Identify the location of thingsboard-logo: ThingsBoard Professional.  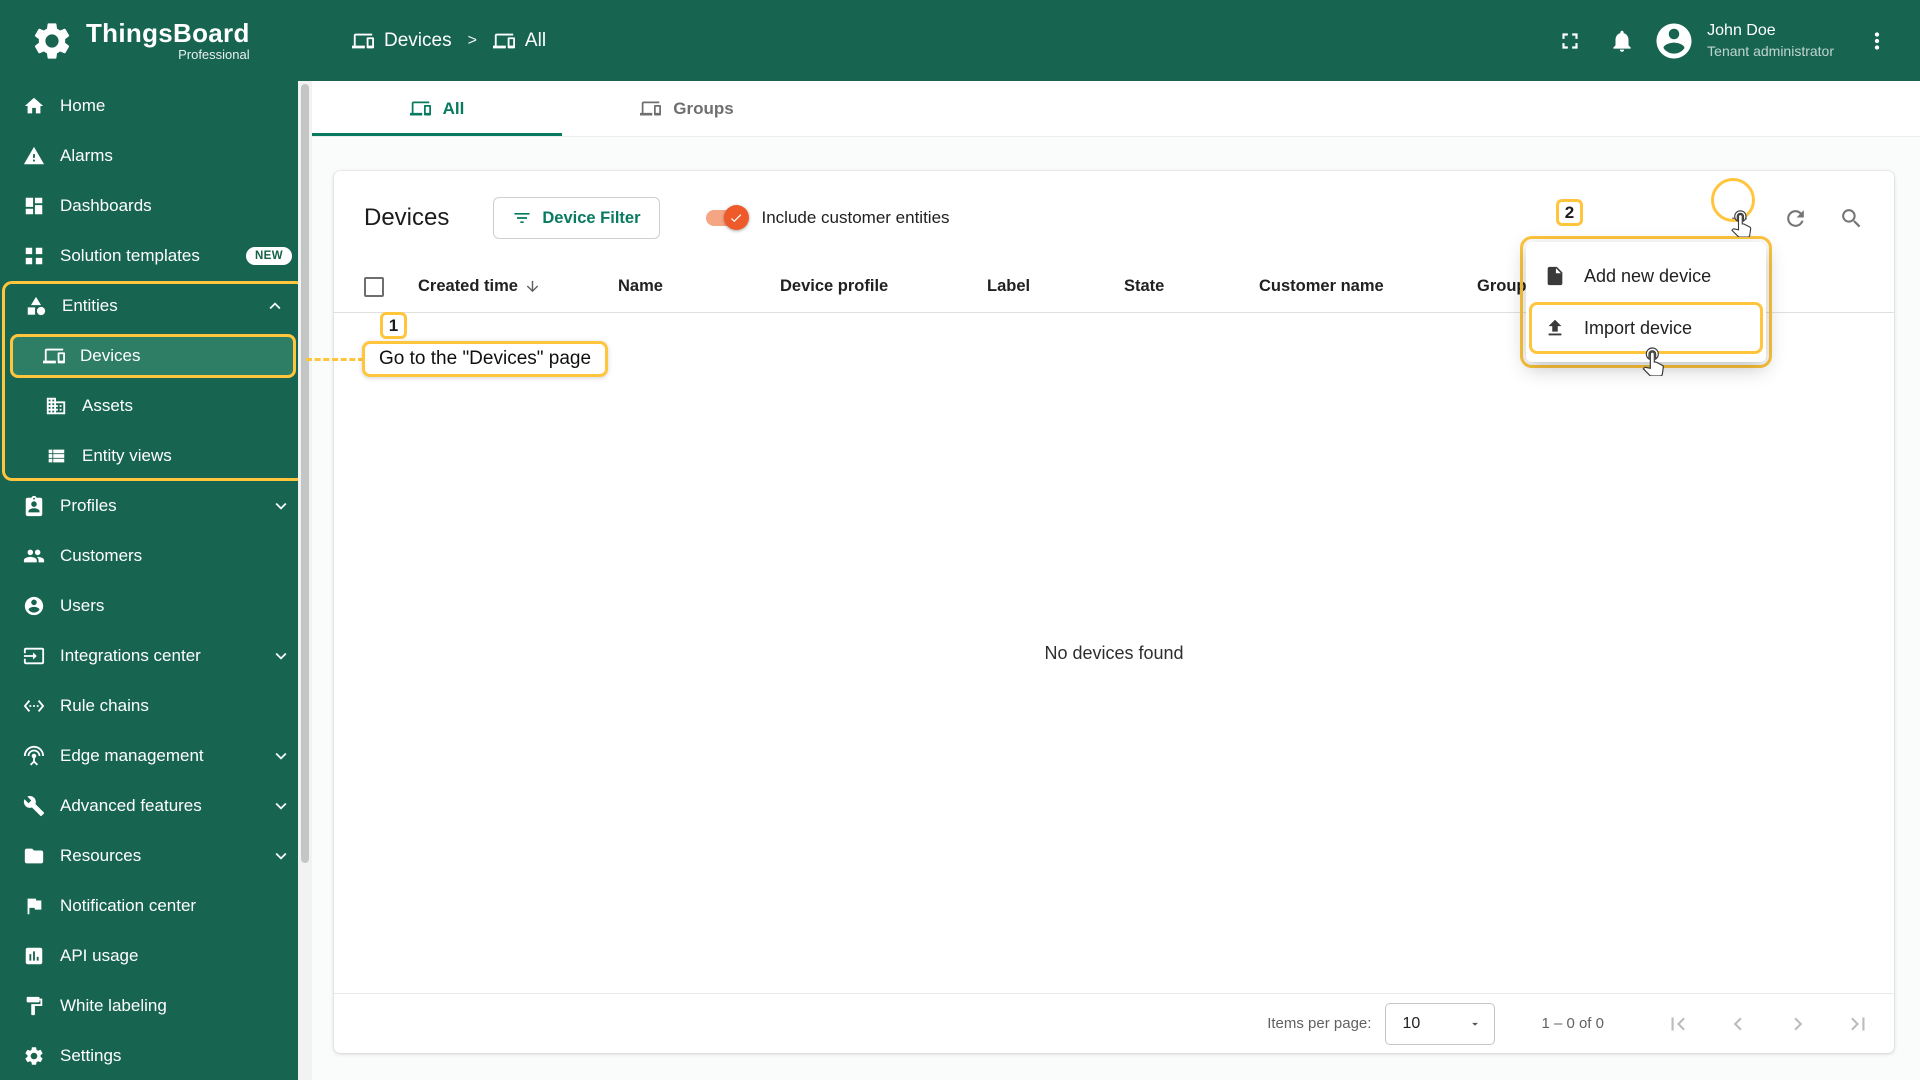
(156, 40).